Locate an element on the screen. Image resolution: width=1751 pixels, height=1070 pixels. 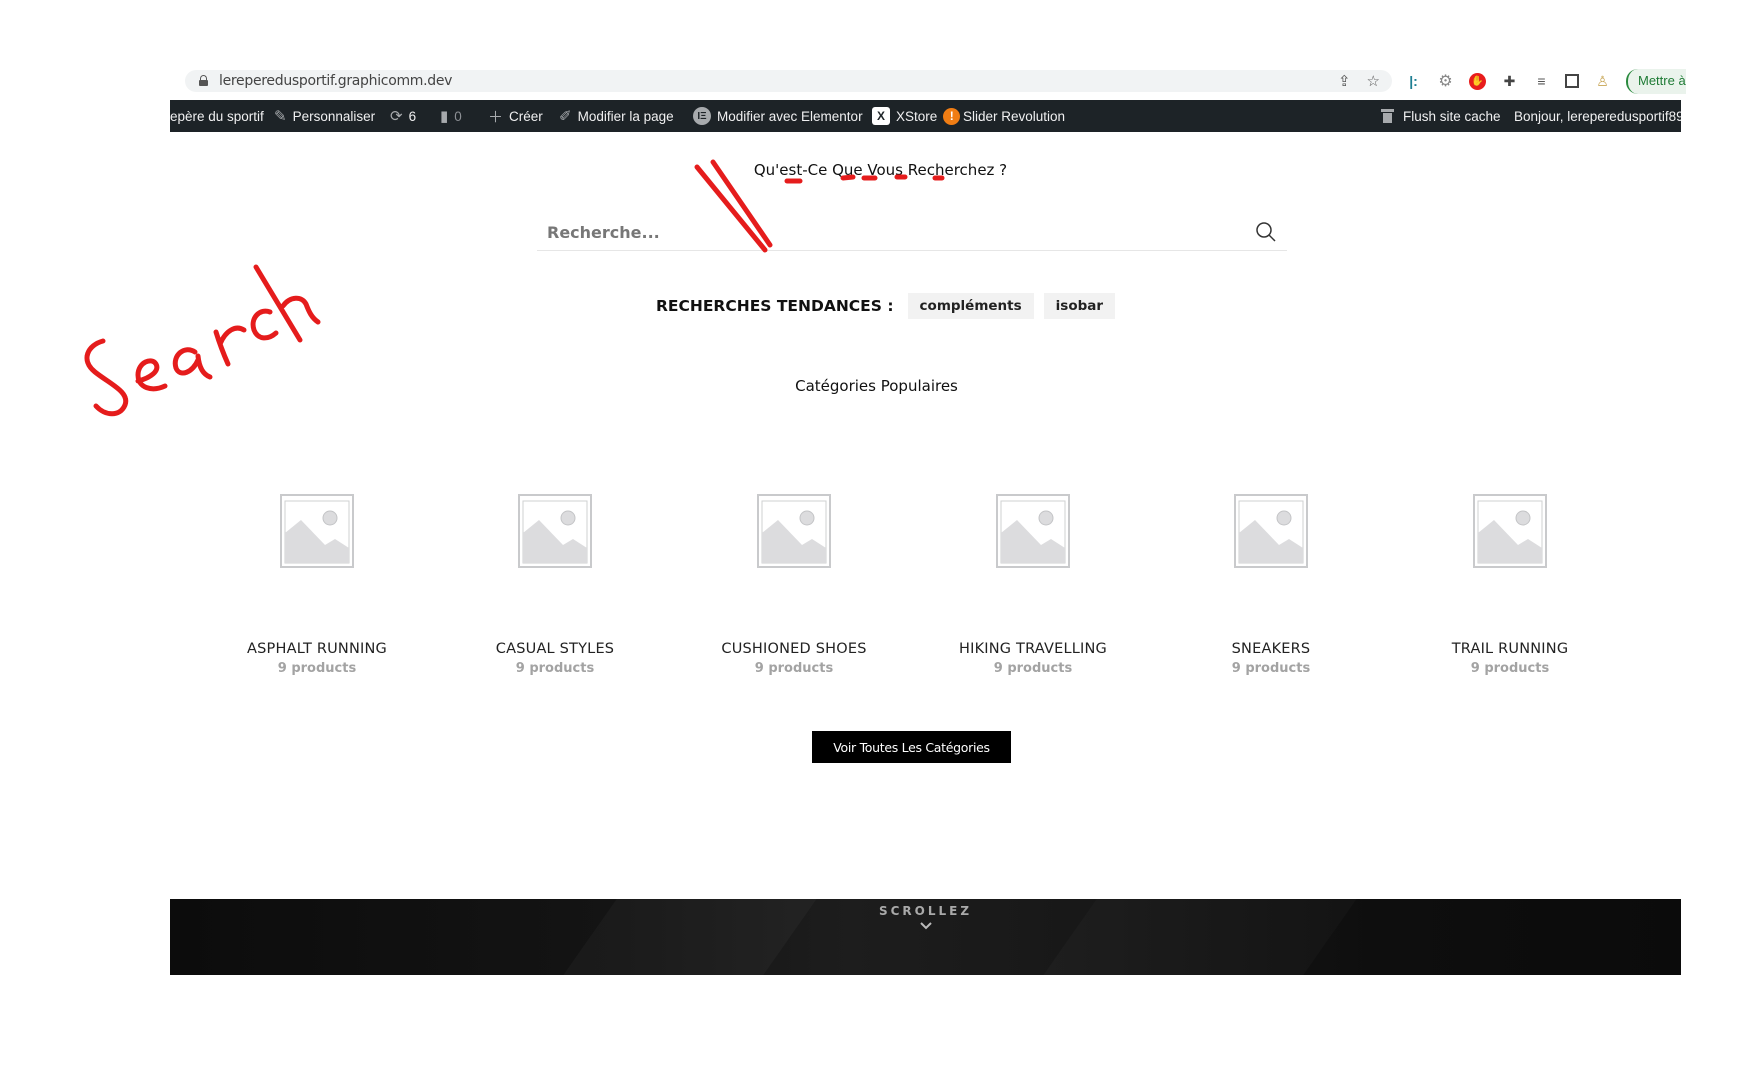
refresh-icon: ⟳ is located at coordinates (396, 116).